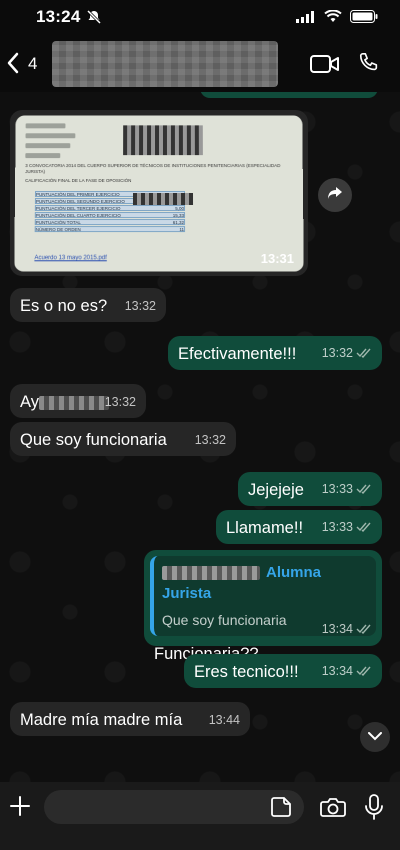 The height and width of the screenshot is (850, 400). I want to click on status-time: 13:24, so click(58, 16).